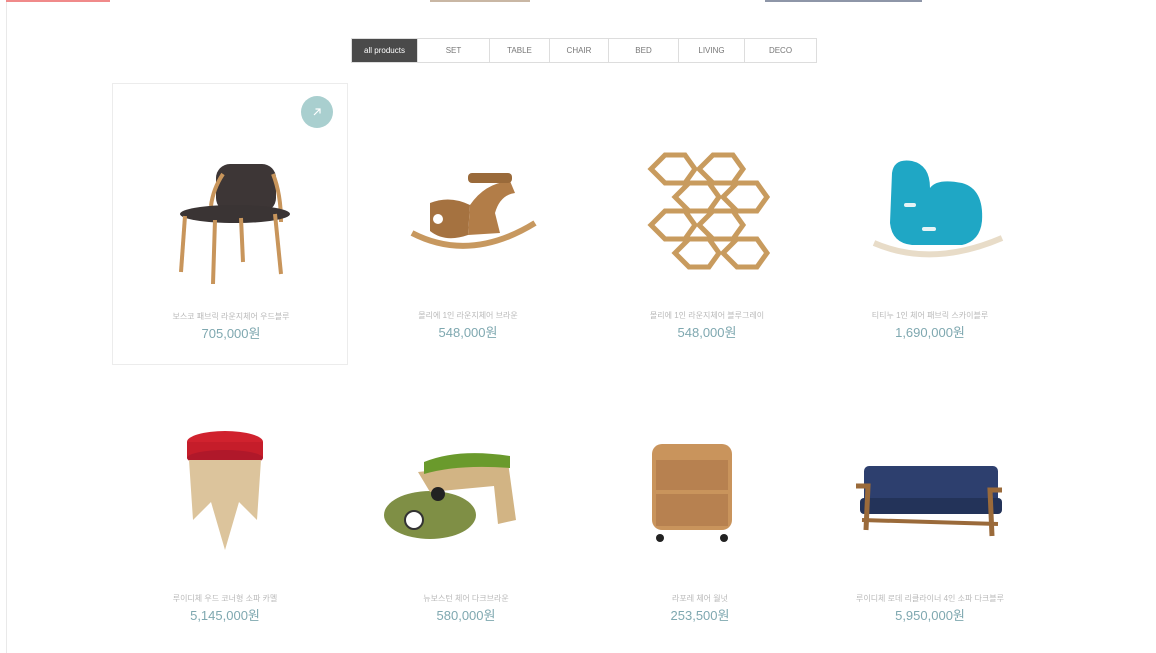 The width and height of the screenshot is (1156, 653). I want to click on product-name: 루이디체 우드 코너형 소파 카멜, so click(225, 598).